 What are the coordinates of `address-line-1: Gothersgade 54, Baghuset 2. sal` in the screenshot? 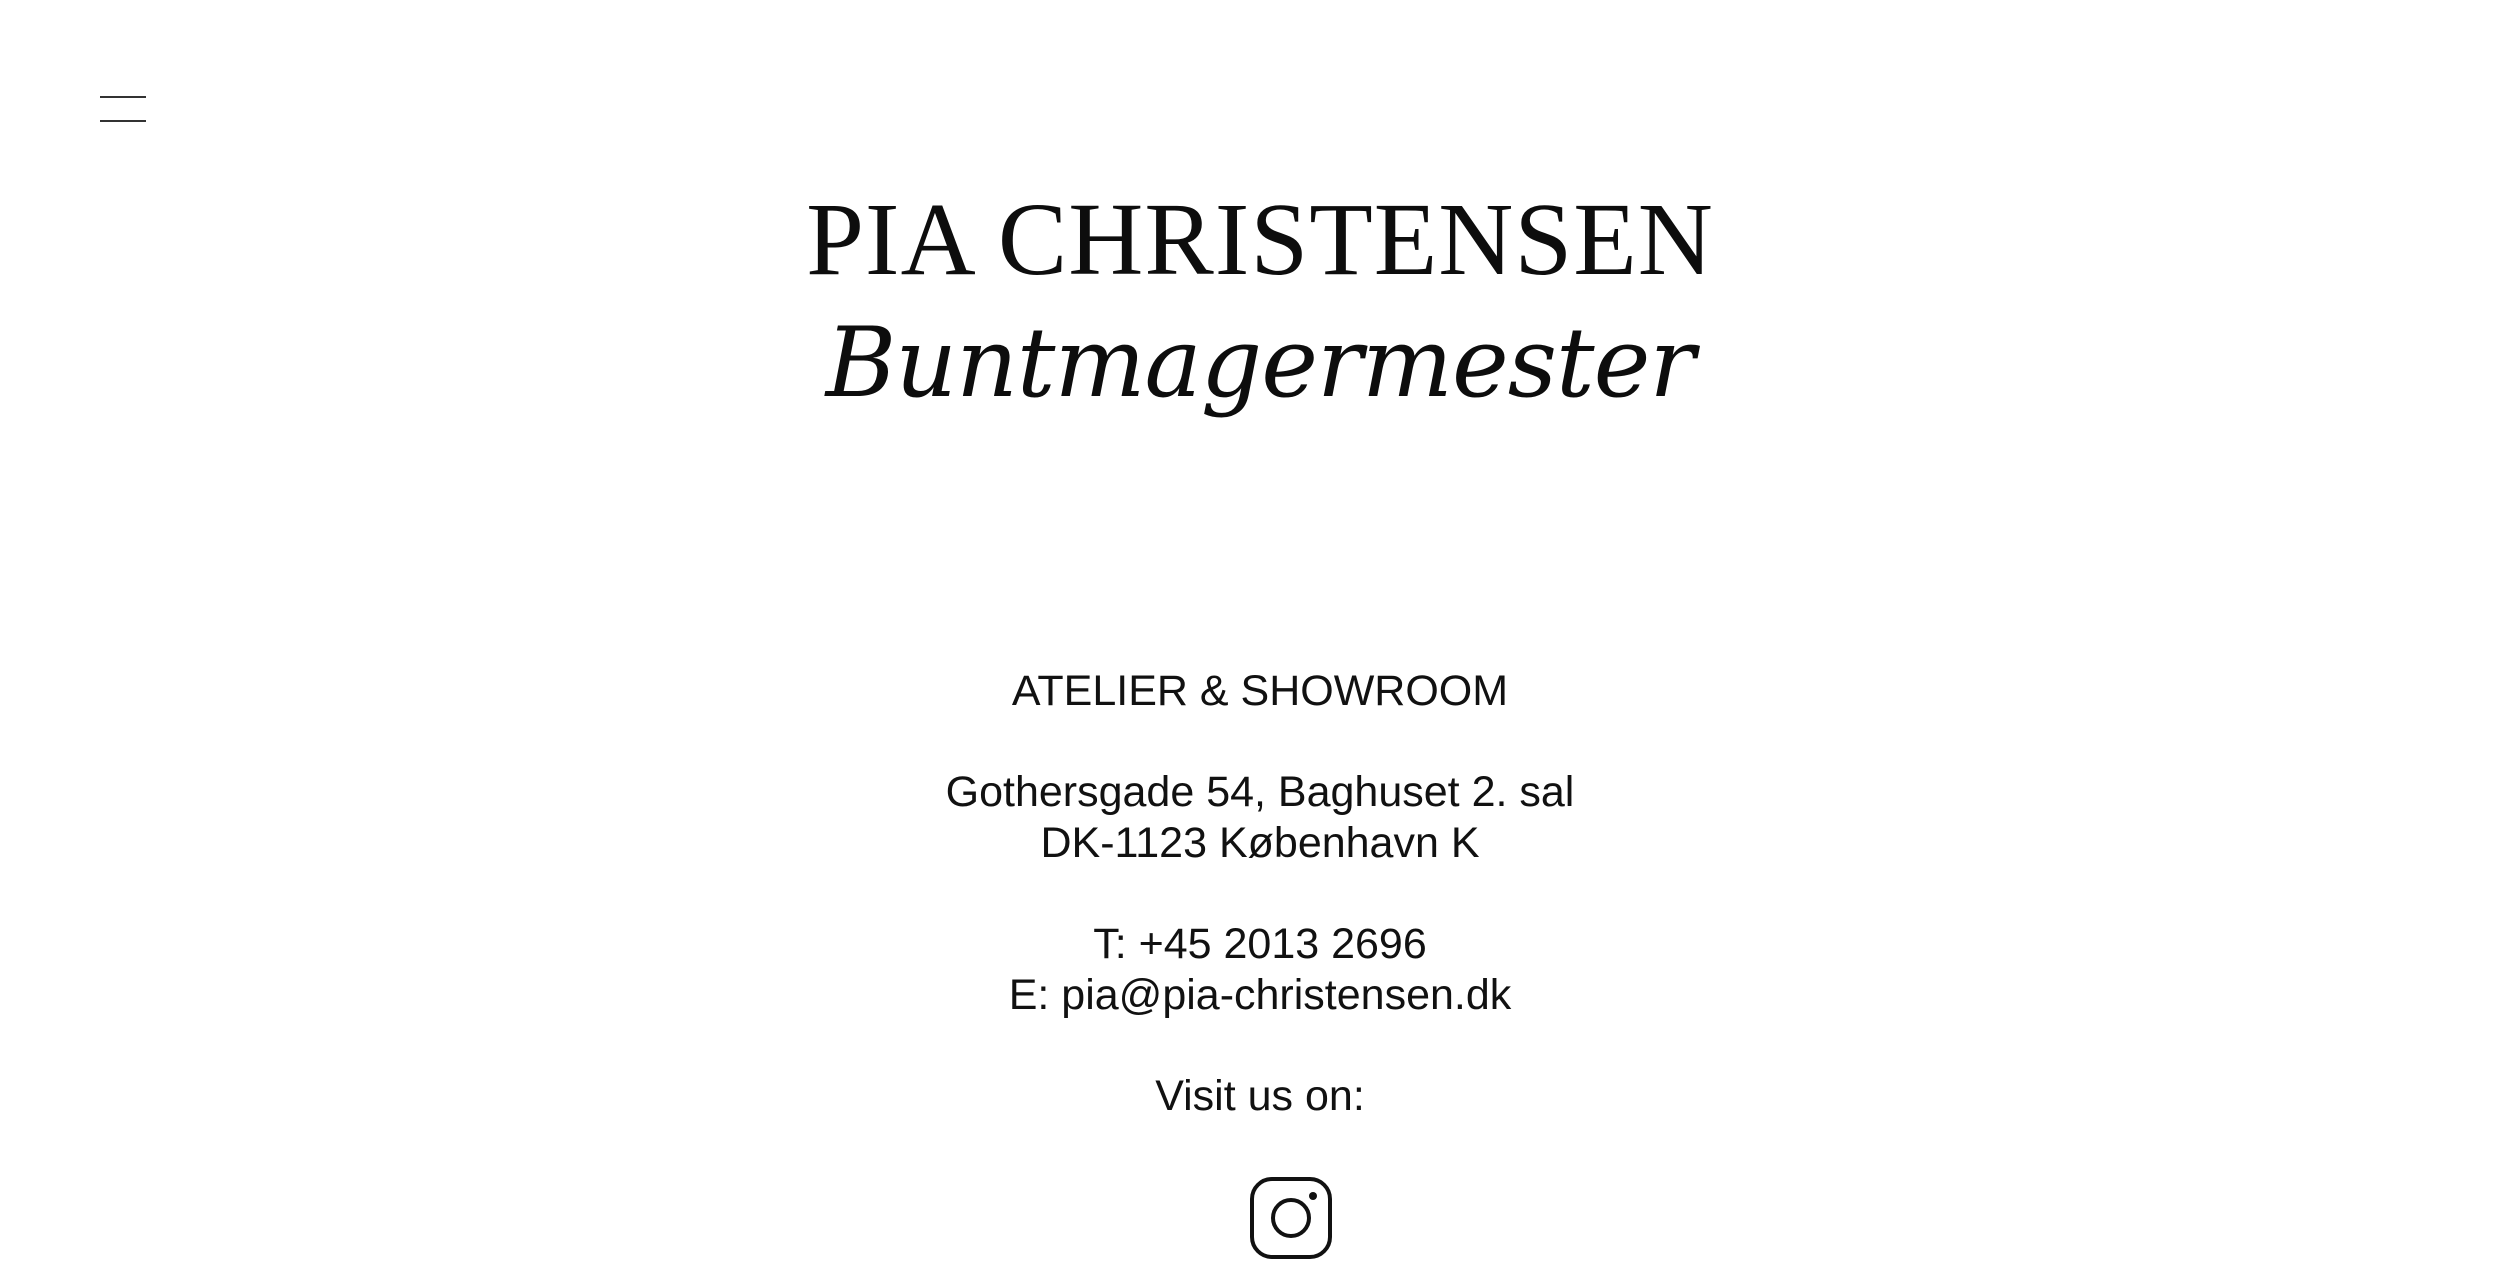 It's located at (1260, 792).